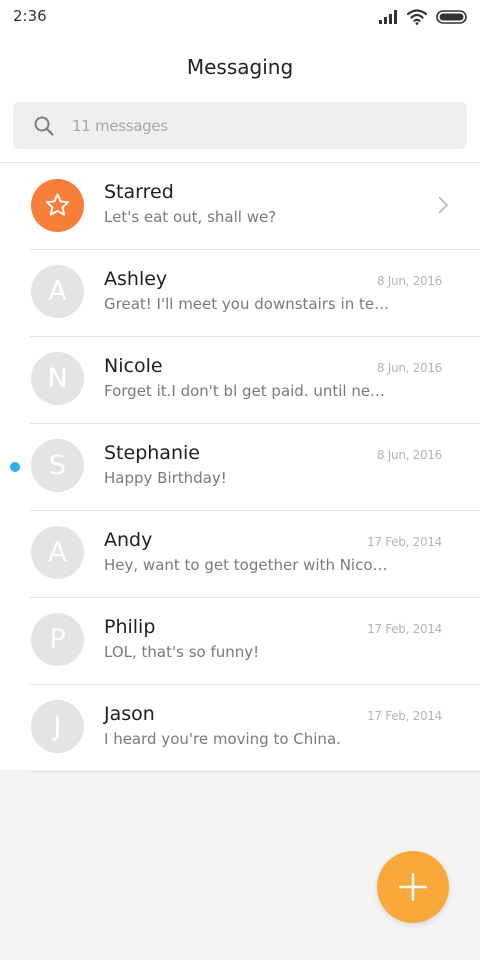 This screenshot has width=480, height=960. What do you see at coordinates (57, 378) in the screenshot?
I see `avatar: N` at bounding box center [57, 378].